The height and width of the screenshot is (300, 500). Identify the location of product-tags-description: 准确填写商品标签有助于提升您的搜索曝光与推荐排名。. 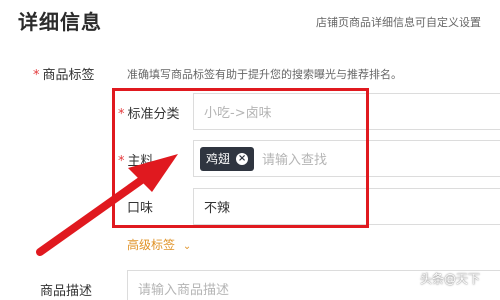
(264, 74).